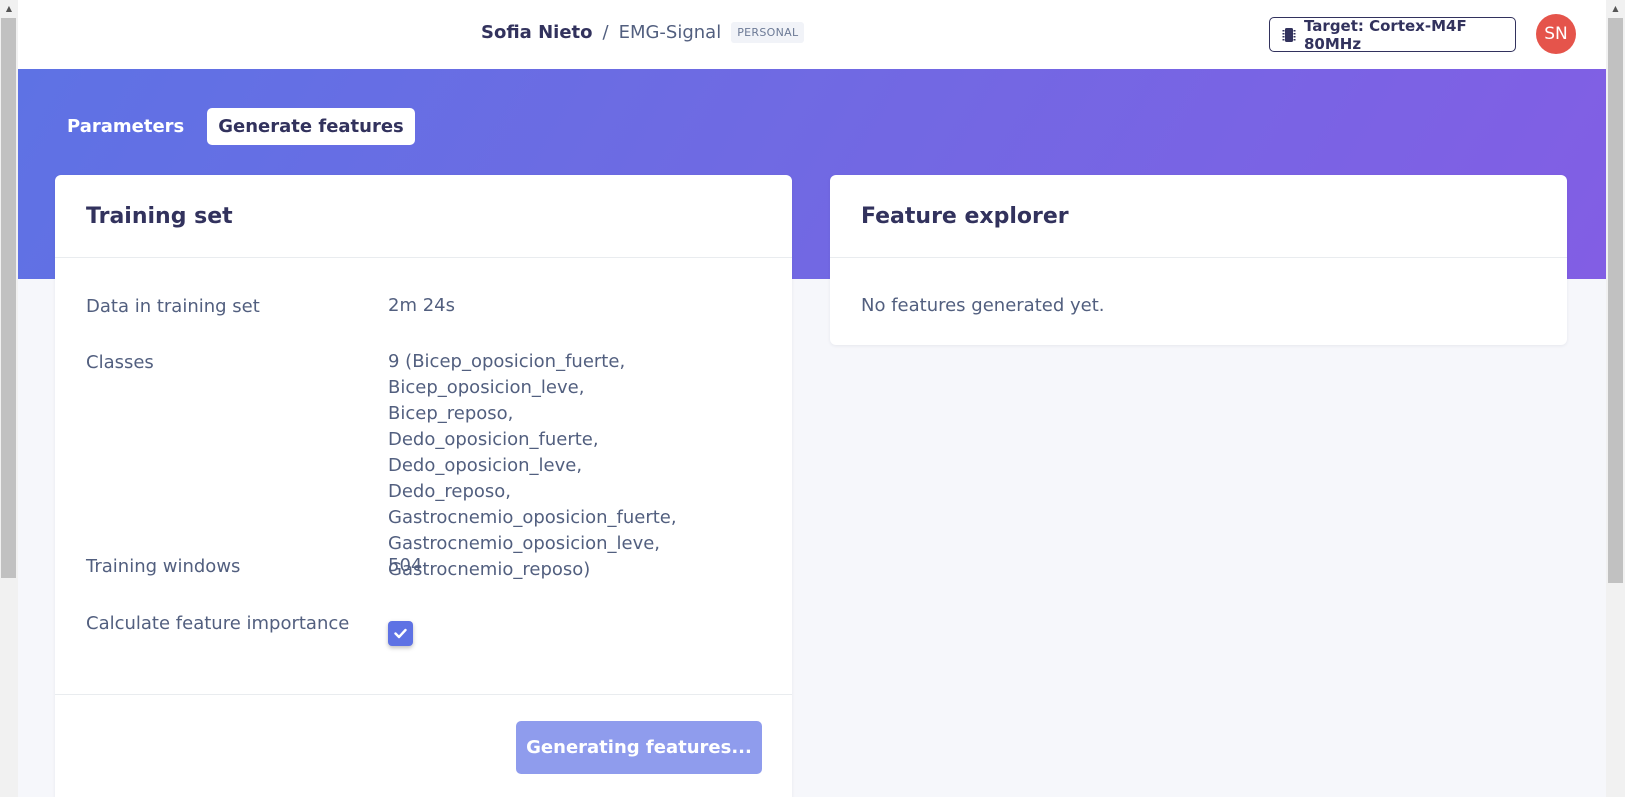 Image resolution: width=1625 pixels, height=797 pixels. I want to click on training-set-title: Training set, so click(423, 216).